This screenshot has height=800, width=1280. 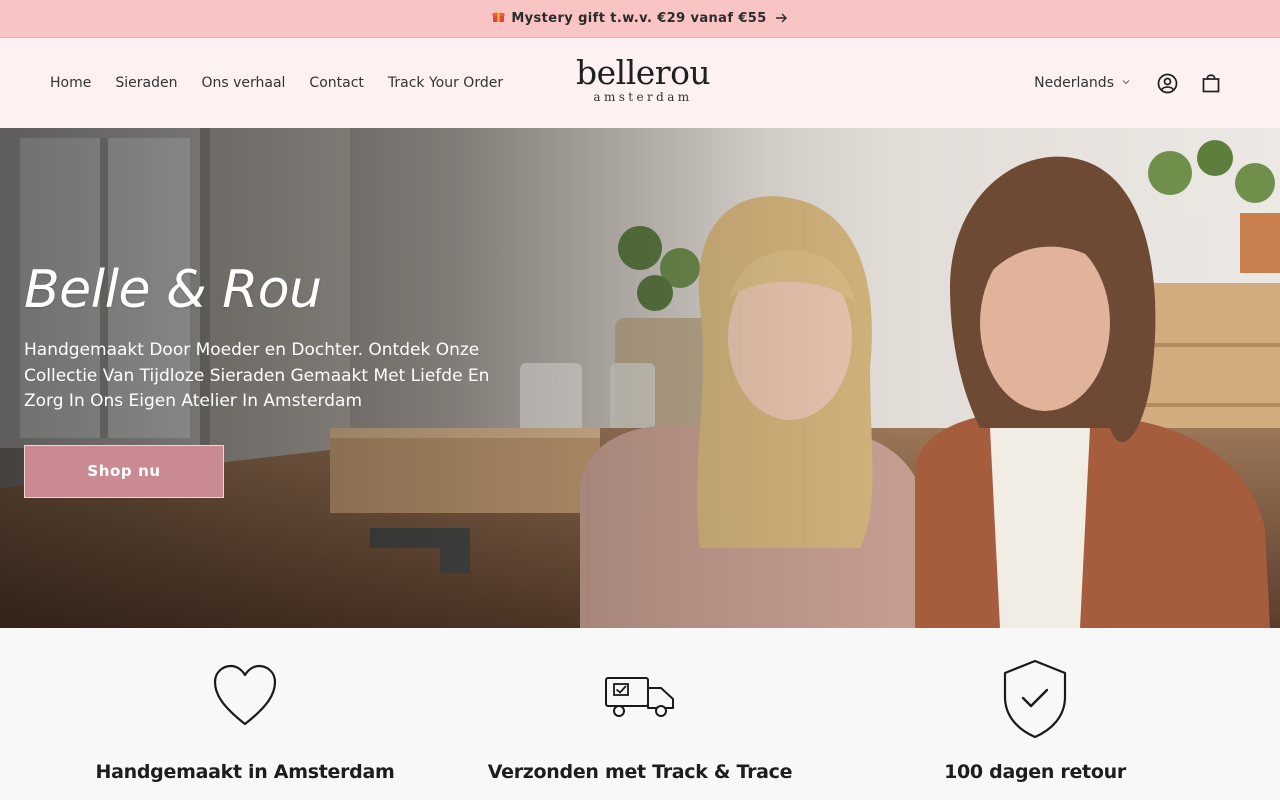 What do you see at coordinates (336, 83) in the screenshot?
I see `nav-contact: Contact` at bounding box center [336, 83].